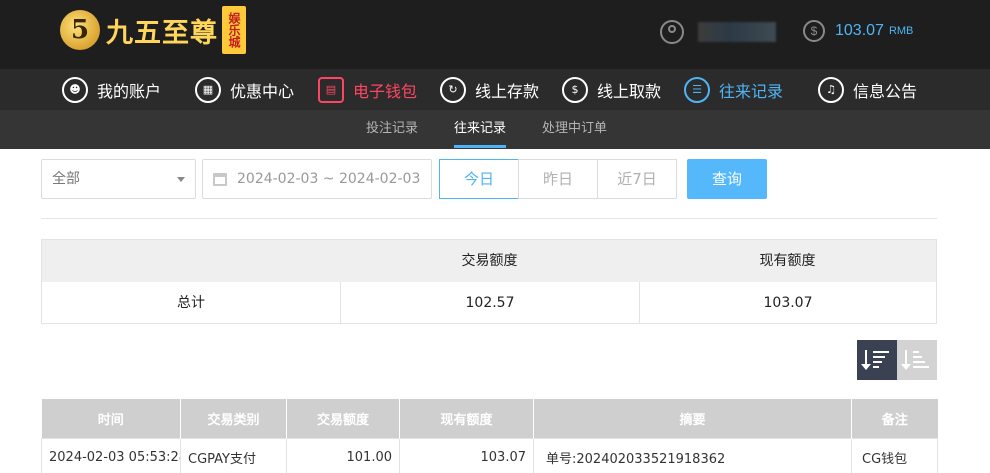  What do you see at coordinates (574, 129) in the screenshot?
I see `tab-pending-orders: 处理中订单` at bounding box center [574, 129].